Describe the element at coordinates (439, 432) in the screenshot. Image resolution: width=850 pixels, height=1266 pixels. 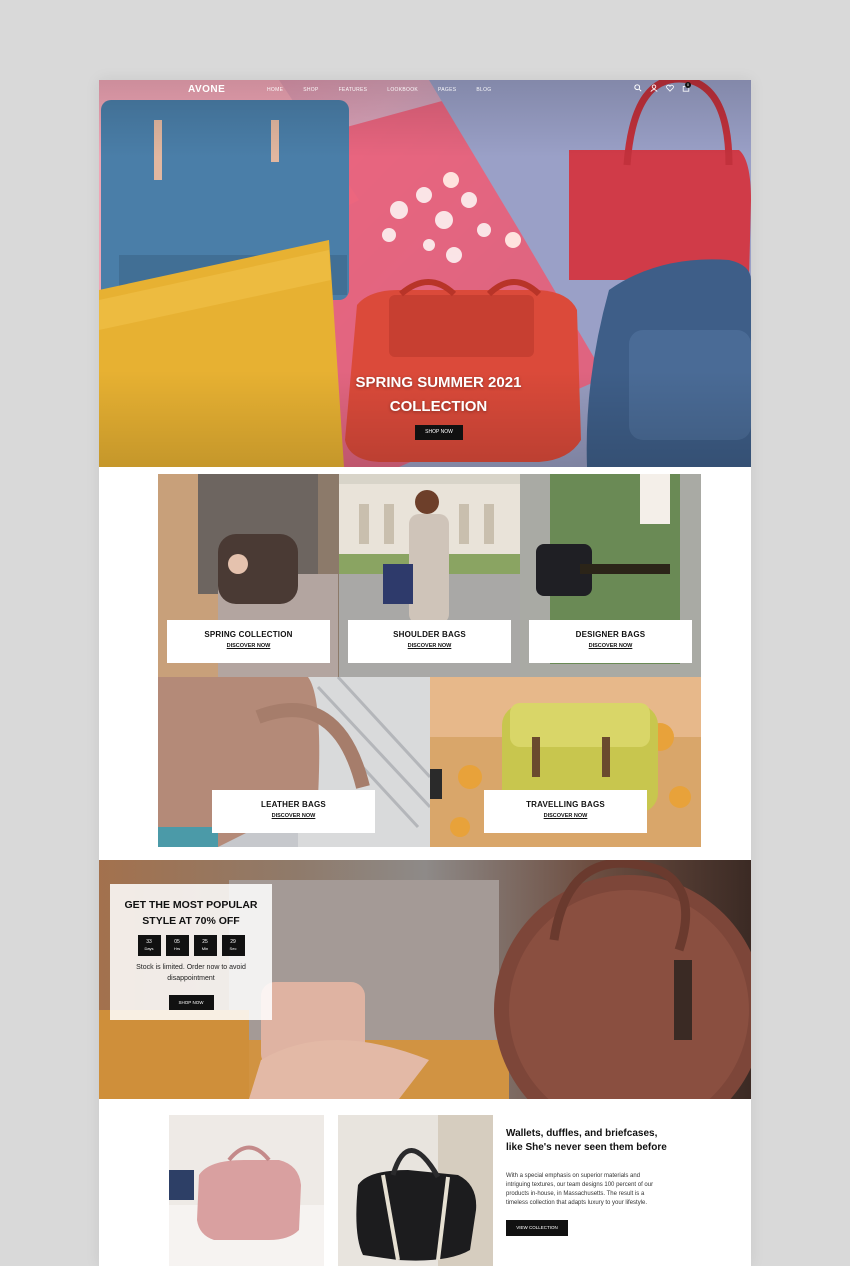
I see `hero-shop-now-button: SHOP NOW` at that location.